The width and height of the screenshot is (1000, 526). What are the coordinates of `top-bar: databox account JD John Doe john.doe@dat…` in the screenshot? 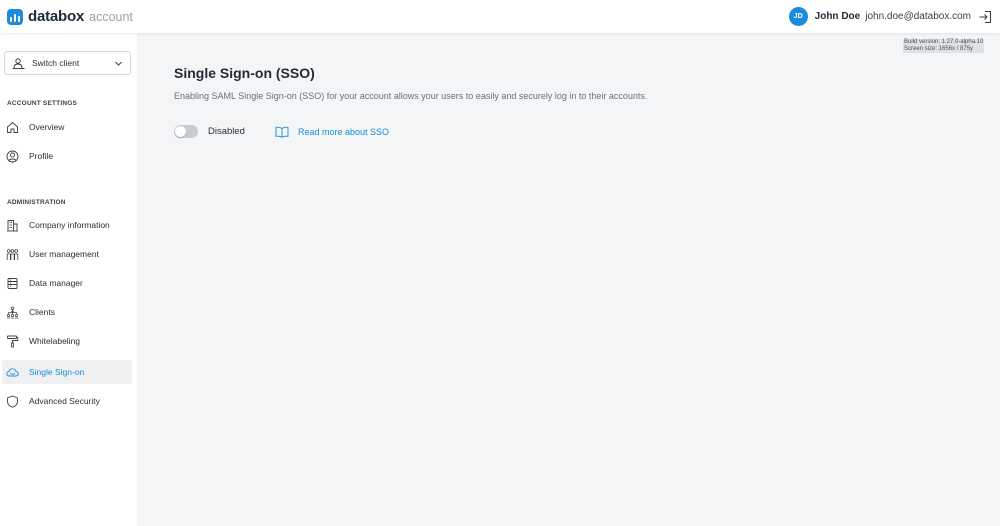 It's located at (500, 16).